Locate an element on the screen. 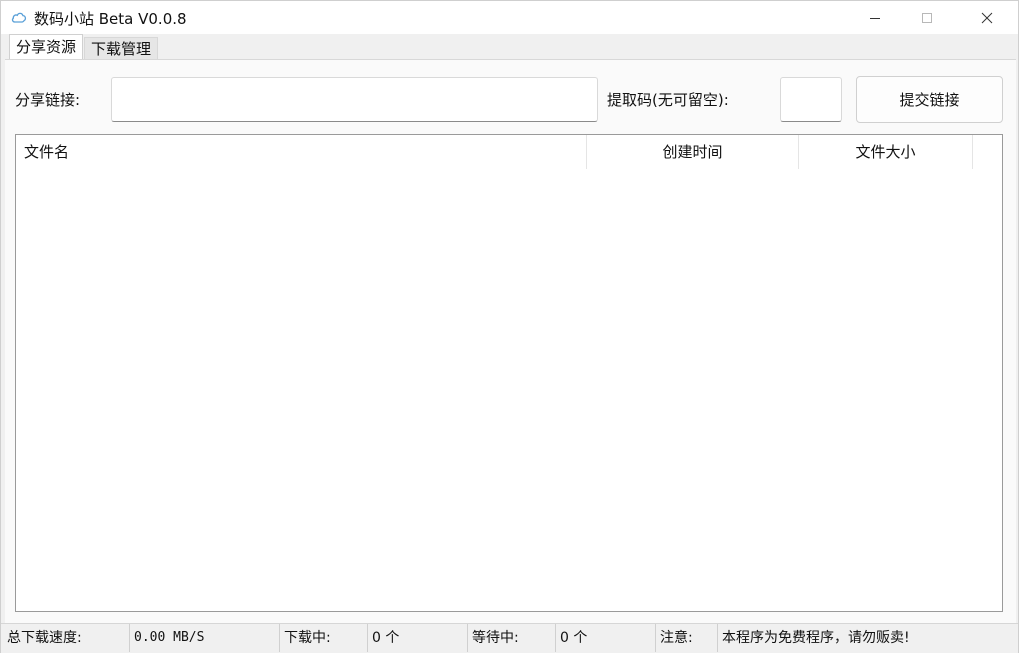  maximize-icon is located at coordinates (927, 18).